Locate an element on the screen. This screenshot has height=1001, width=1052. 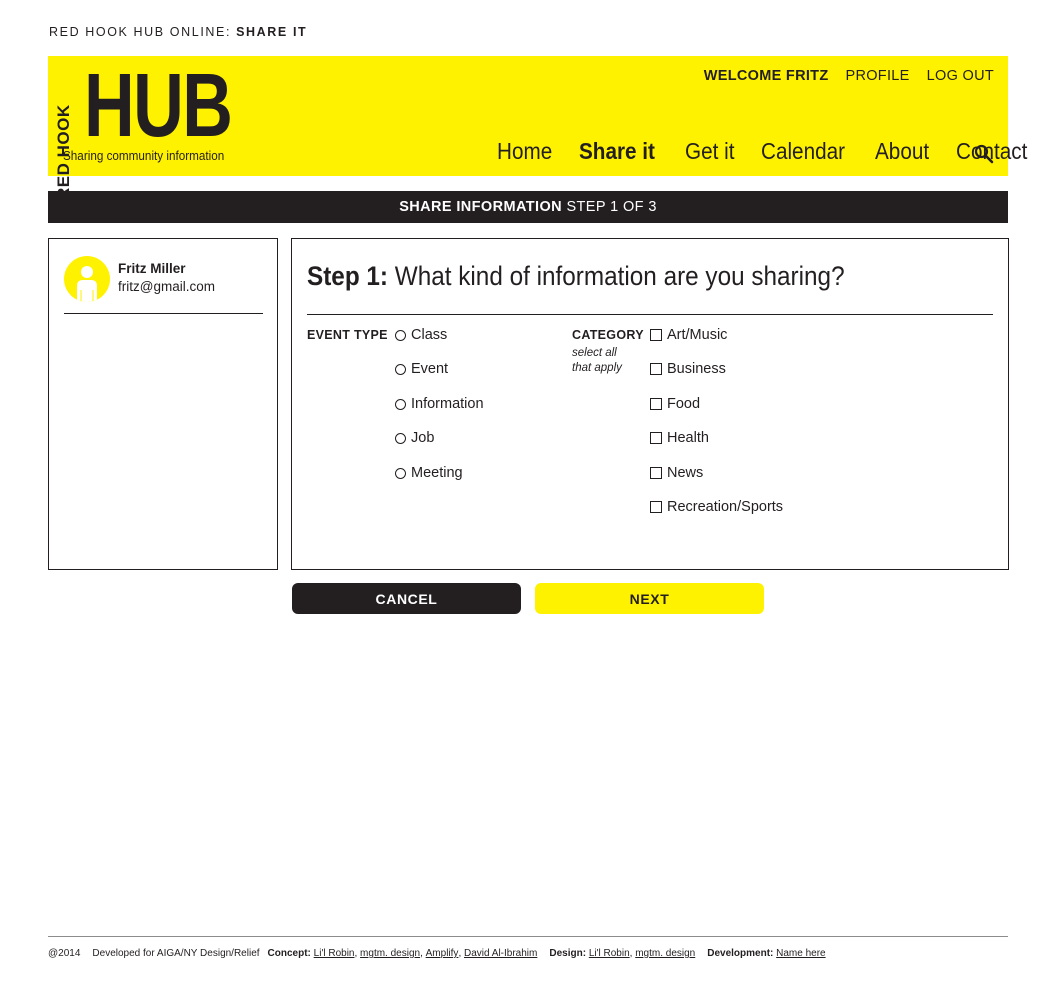
event-type-option-event: Event is located at coordinates (421, 369).